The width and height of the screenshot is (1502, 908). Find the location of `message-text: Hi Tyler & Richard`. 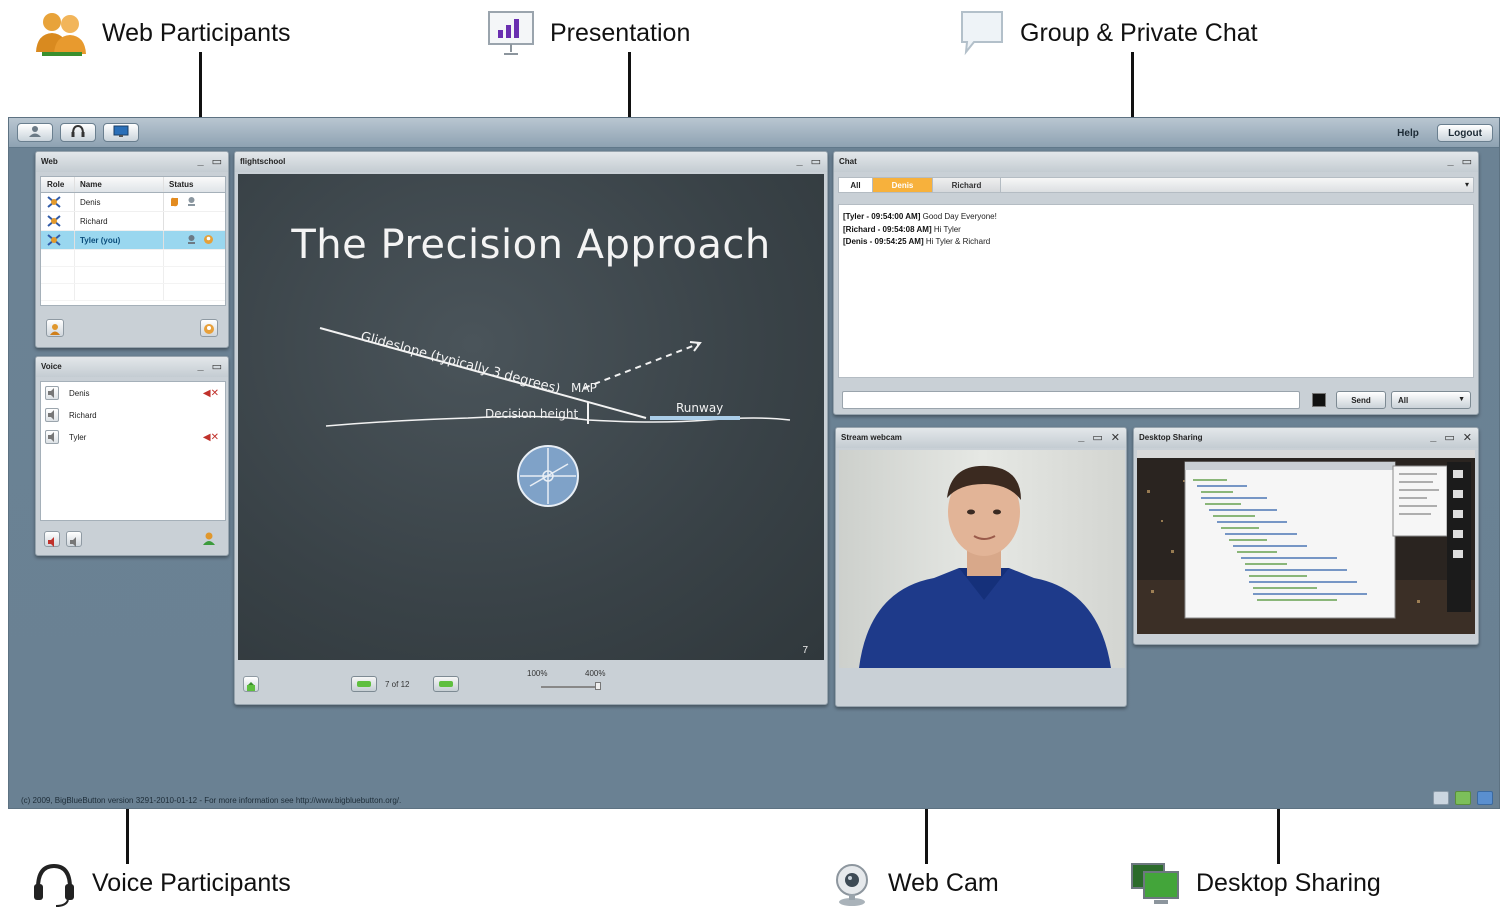

message-text: Hi Tyler & Richard is located at coordinates (958, 241).